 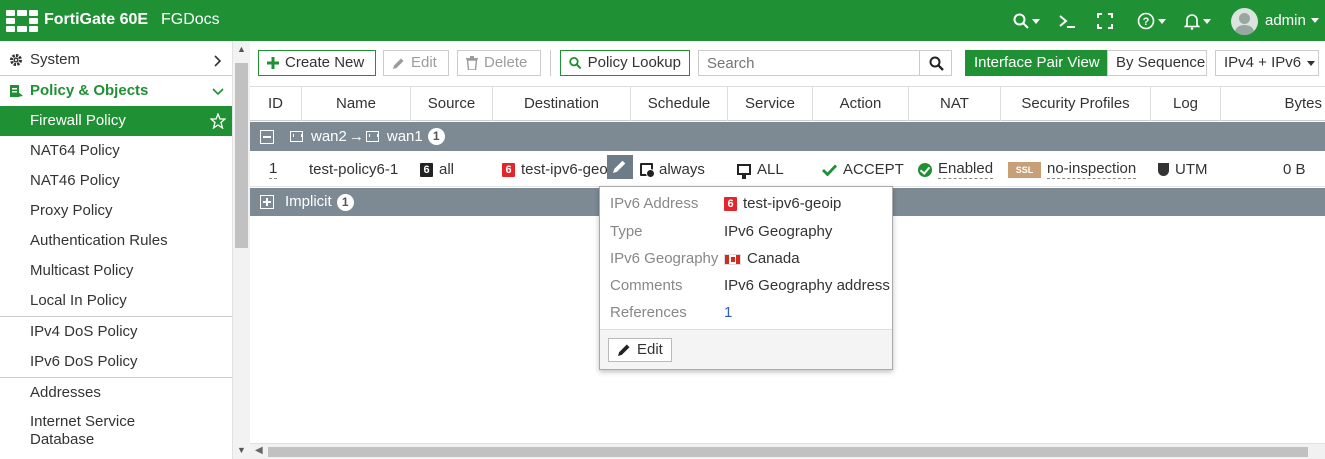 What do you see at coordinates (317, 63) in the screenshot?
I see `create-new-button: Create New` at bounding box center [317, 63].